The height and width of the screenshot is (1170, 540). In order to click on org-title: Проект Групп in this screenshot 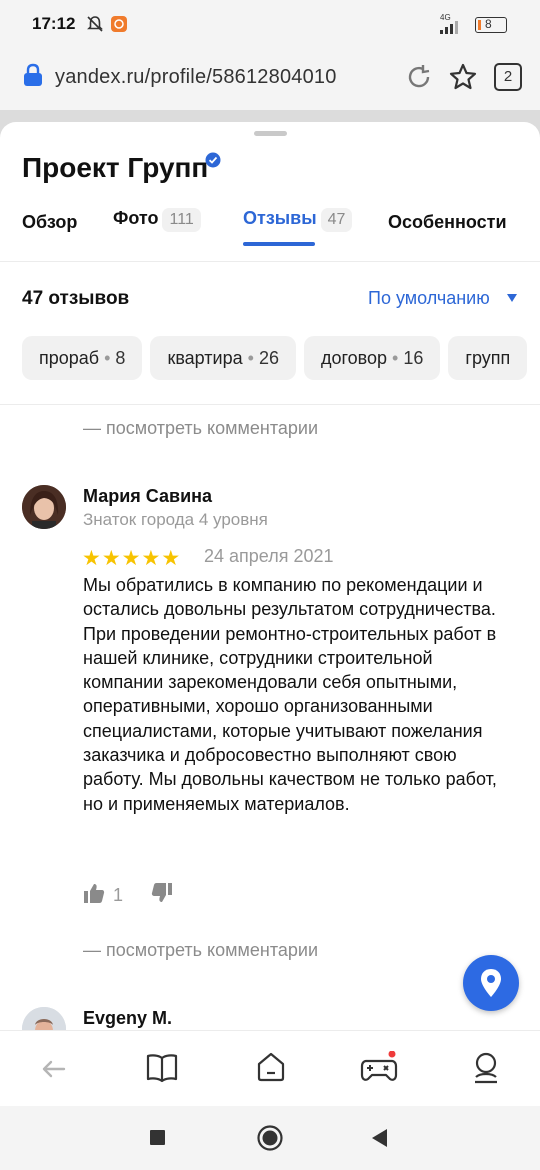, I will do `click(115, 167)`.